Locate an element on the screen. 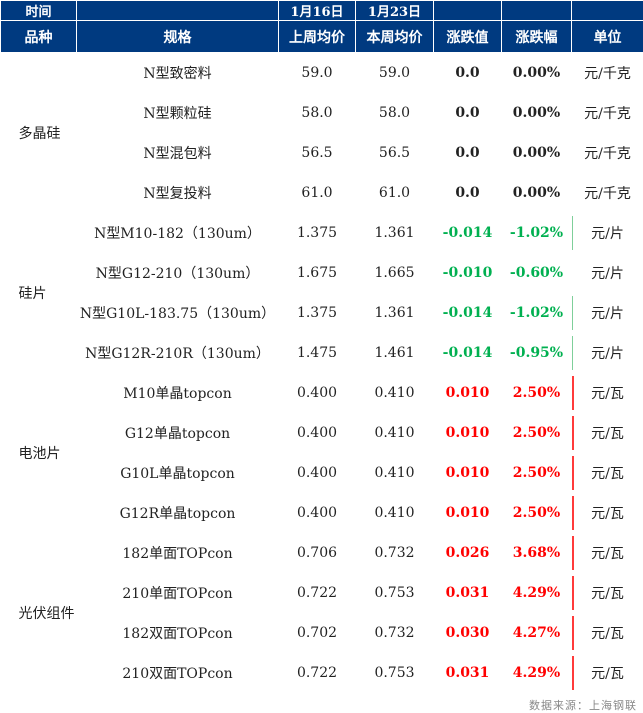 This screenshot has width=643, height=713. col-change: 涨跌值 is located at coordinates (467, 36).